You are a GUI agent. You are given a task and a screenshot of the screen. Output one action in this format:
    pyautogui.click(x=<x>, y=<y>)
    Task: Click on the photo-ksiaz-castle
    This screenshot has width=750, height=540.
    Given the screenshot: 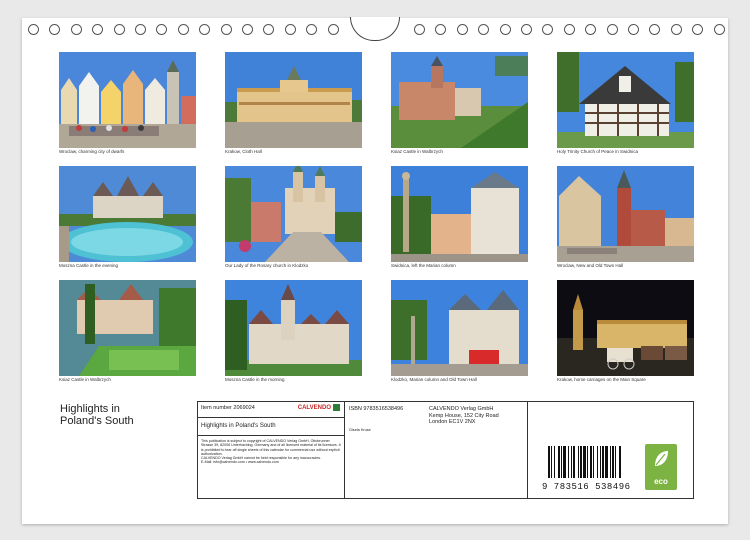 What is the action you would take?
    pyautogui.click(x=459, y=100)
    